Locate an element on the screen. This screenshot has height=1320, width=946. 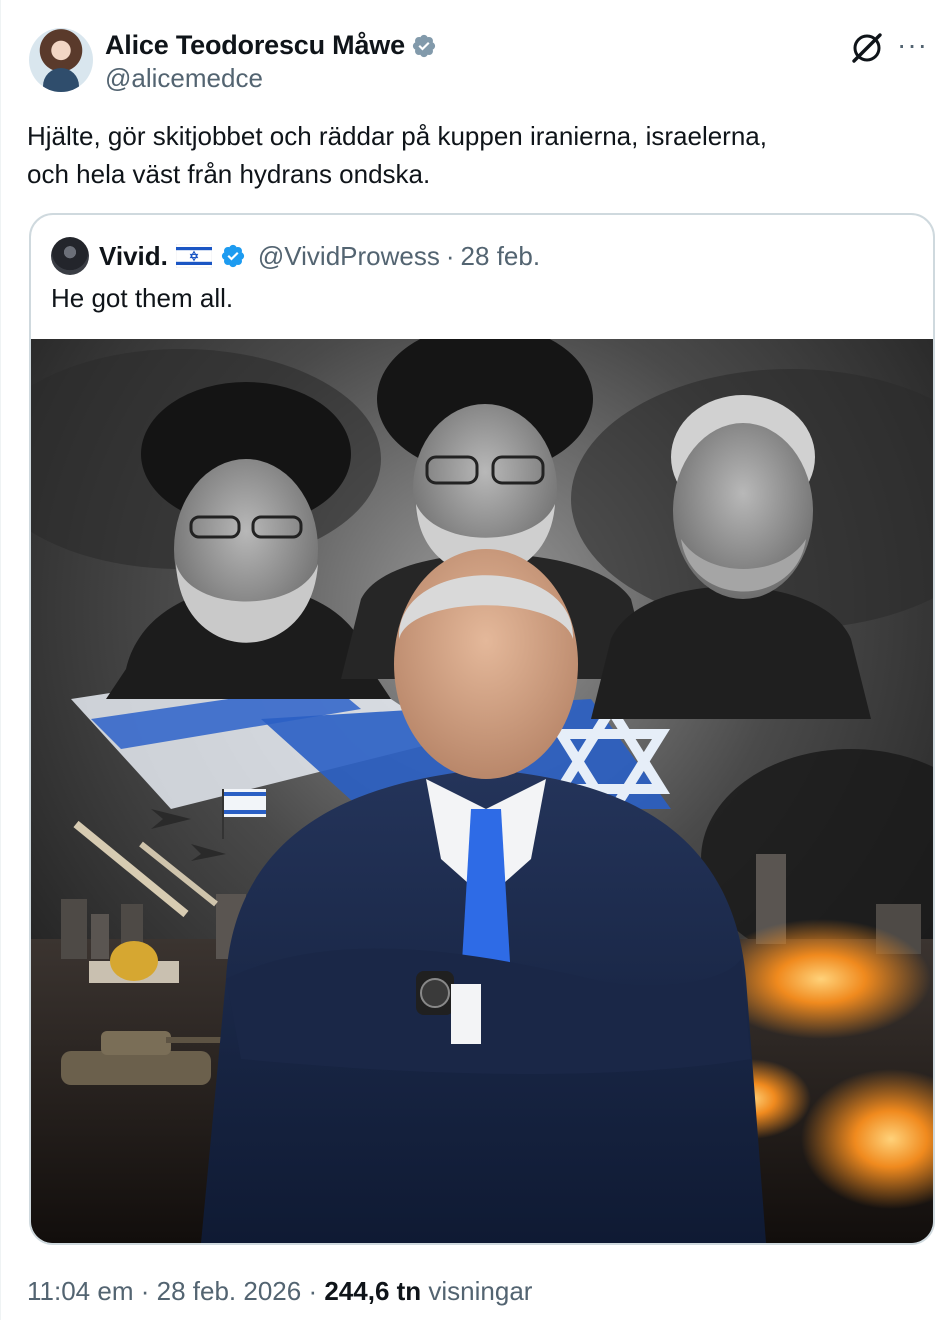
quoted-tweet-text: He got them all. is located at coordinates (142, 298).